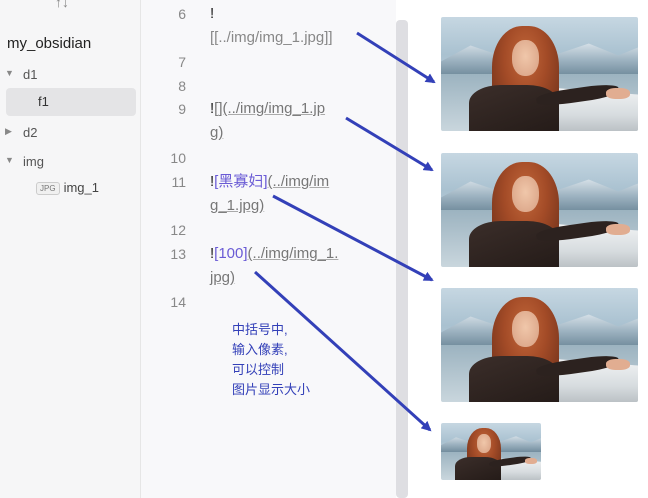 The image size is (648, 498). Describe the element at coordinates (216, 132) in the screenshot. I see `markdown-image-link-wrap: g)` at that location.